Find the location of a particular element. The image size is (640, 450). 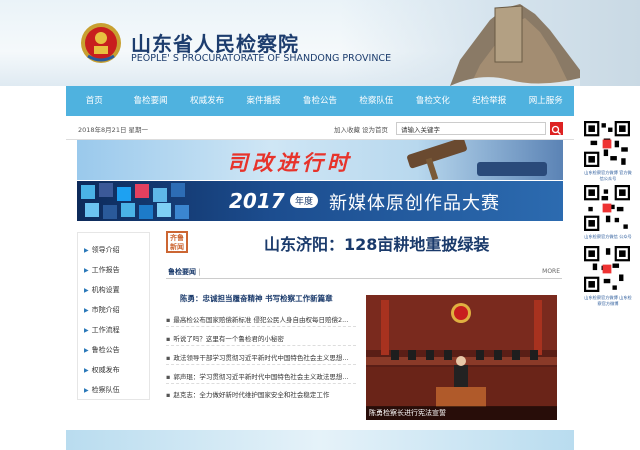

procuratorate-emblem-icon is located at coordinates (101, 43).